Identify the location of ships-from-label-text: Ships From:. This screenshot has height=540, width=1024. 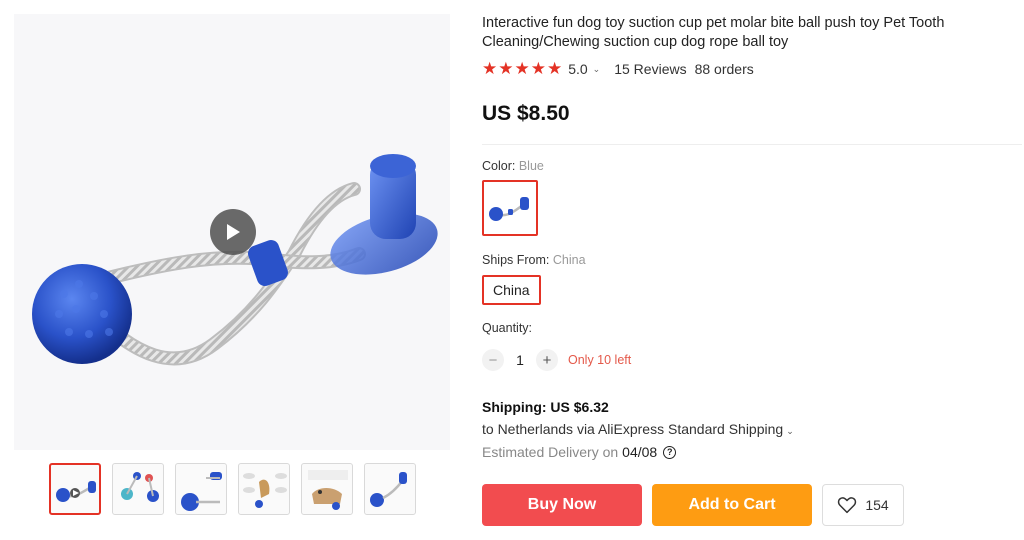
(516, 260).